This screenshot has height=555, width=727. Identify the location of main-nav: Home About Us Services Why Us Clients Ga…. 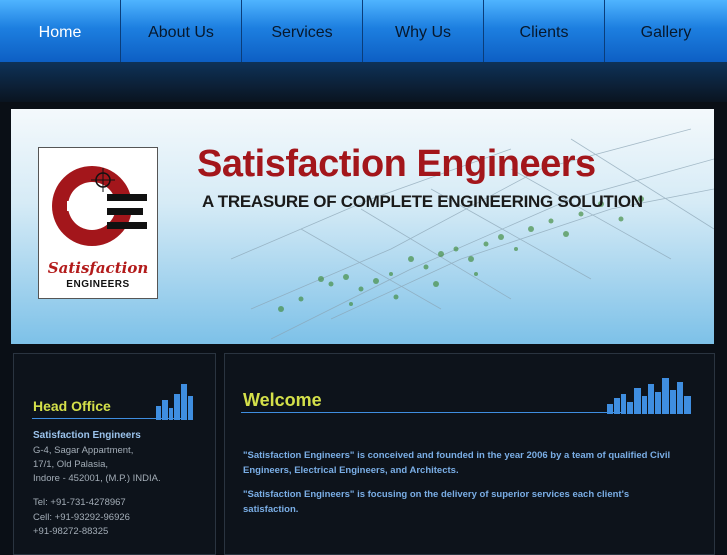
(363, 31).